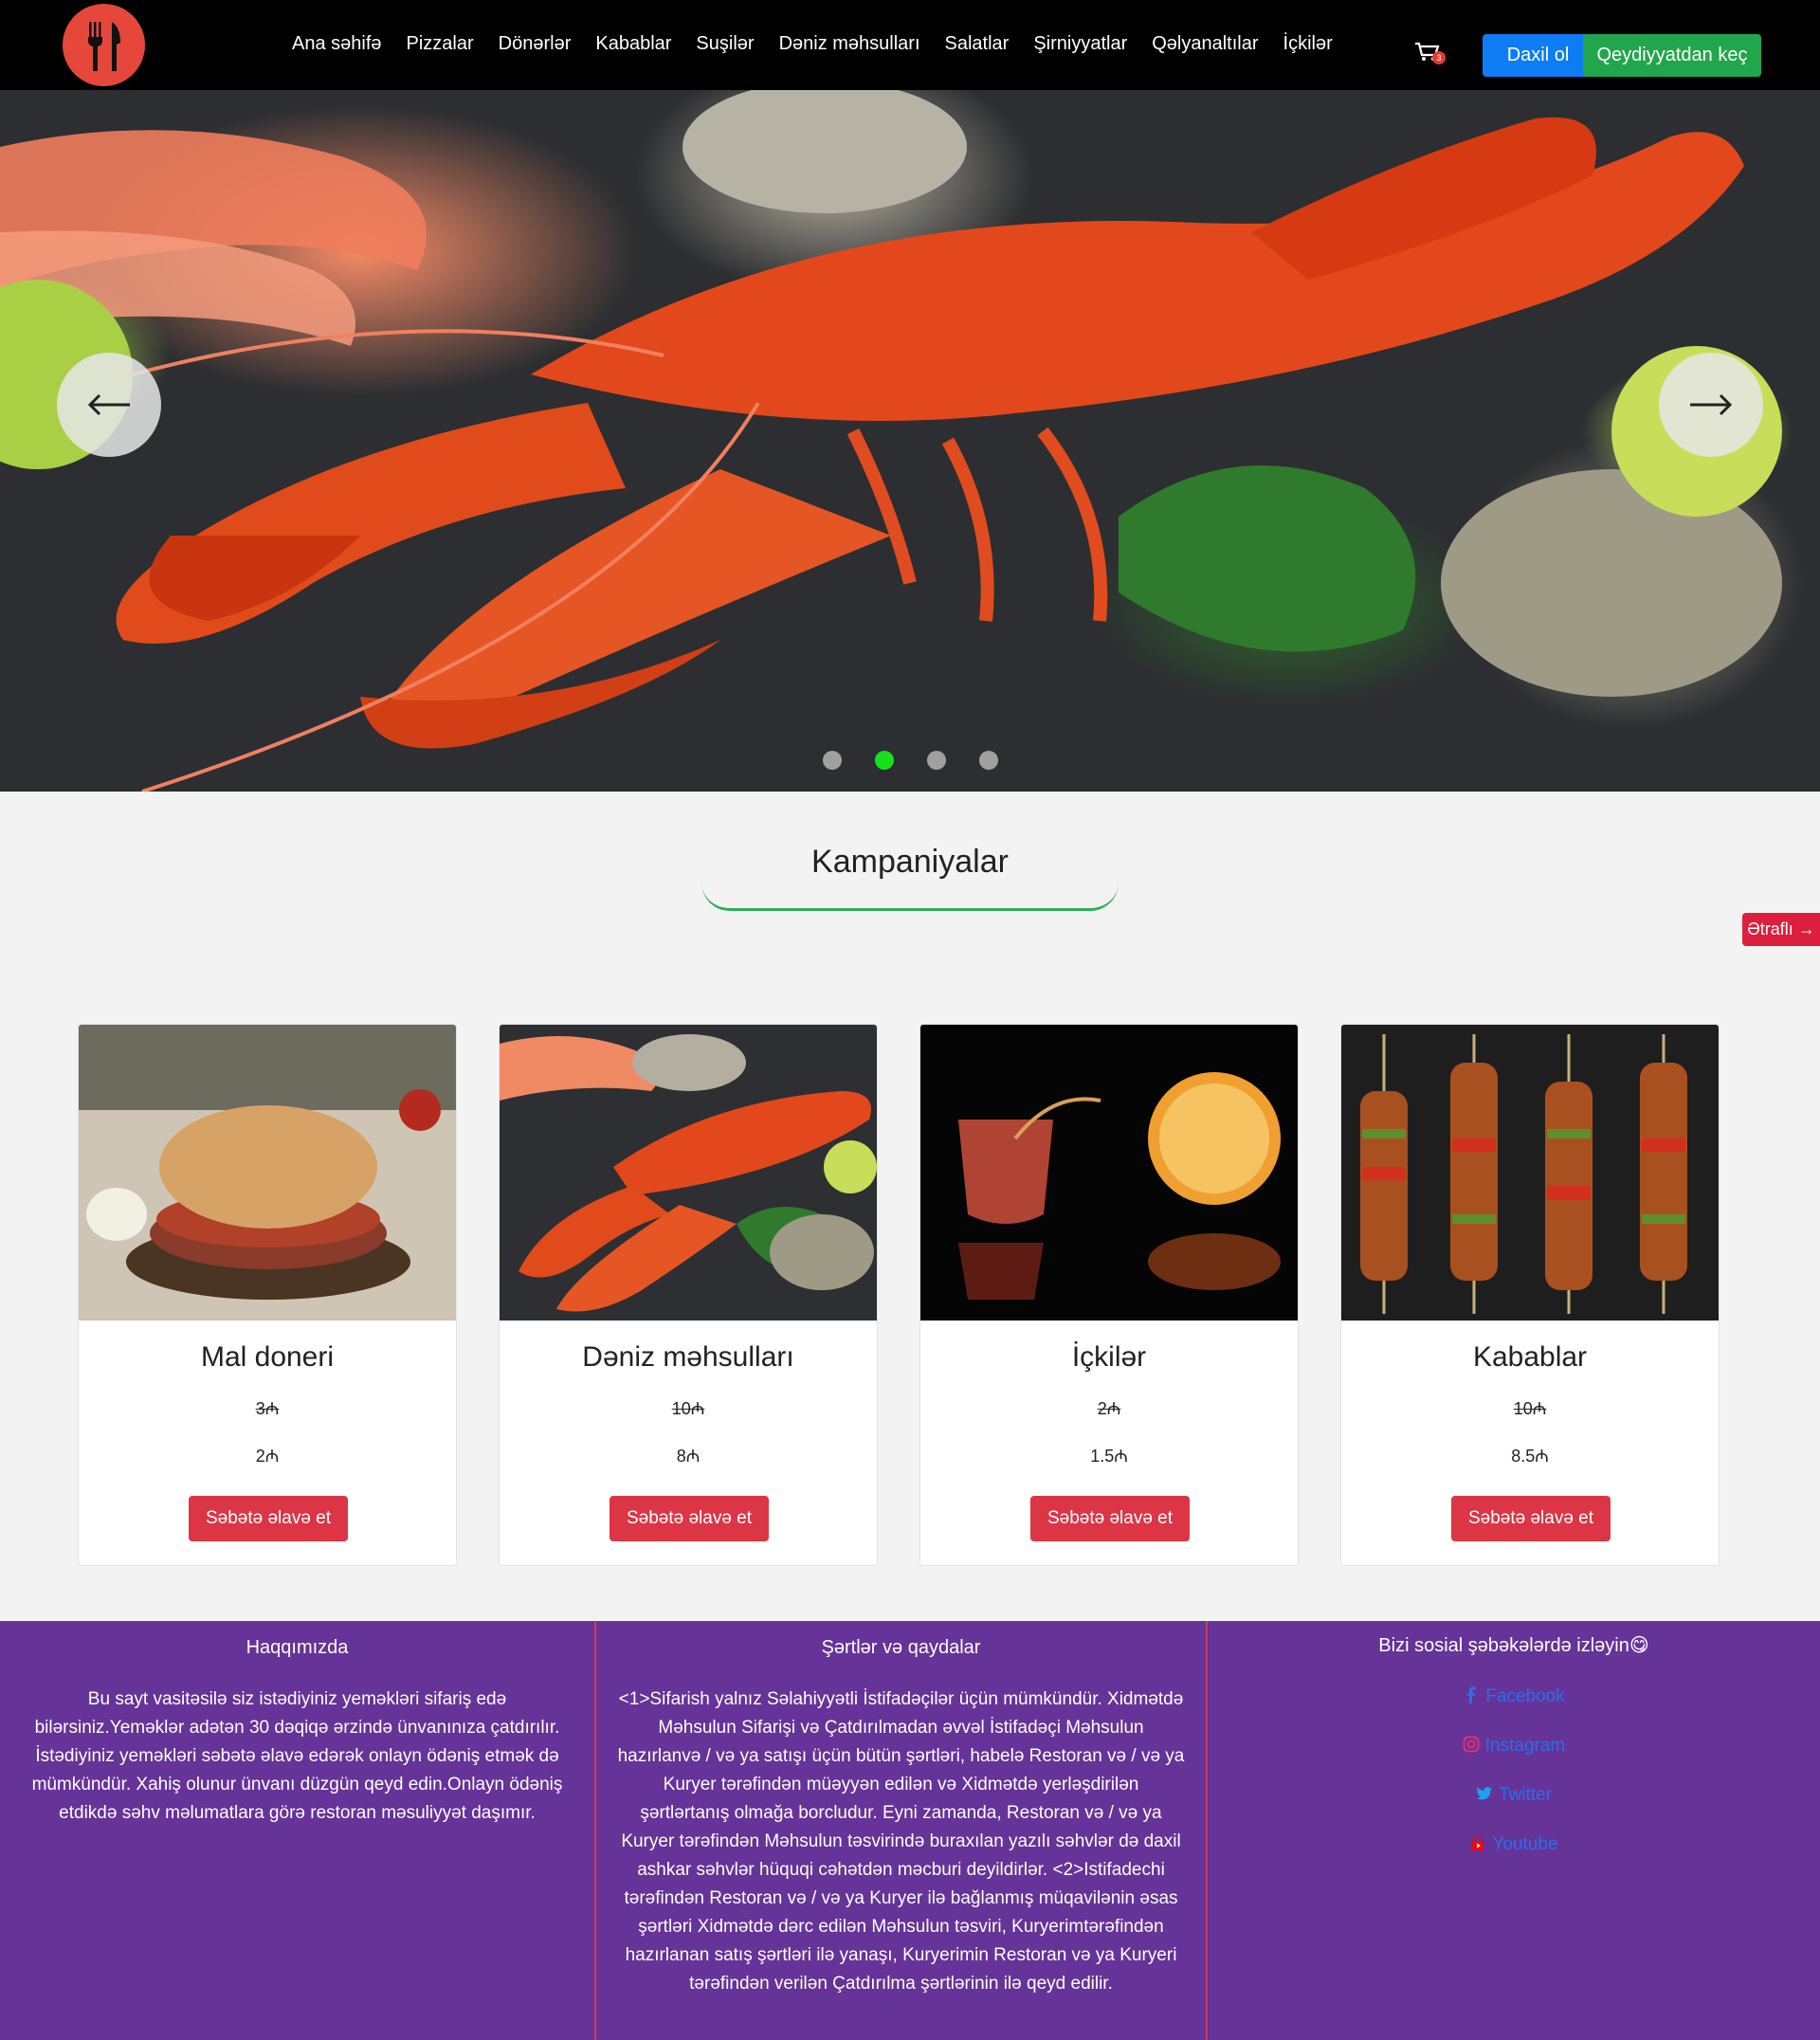  I want to click on card-image-burger, so click(267, 1173).